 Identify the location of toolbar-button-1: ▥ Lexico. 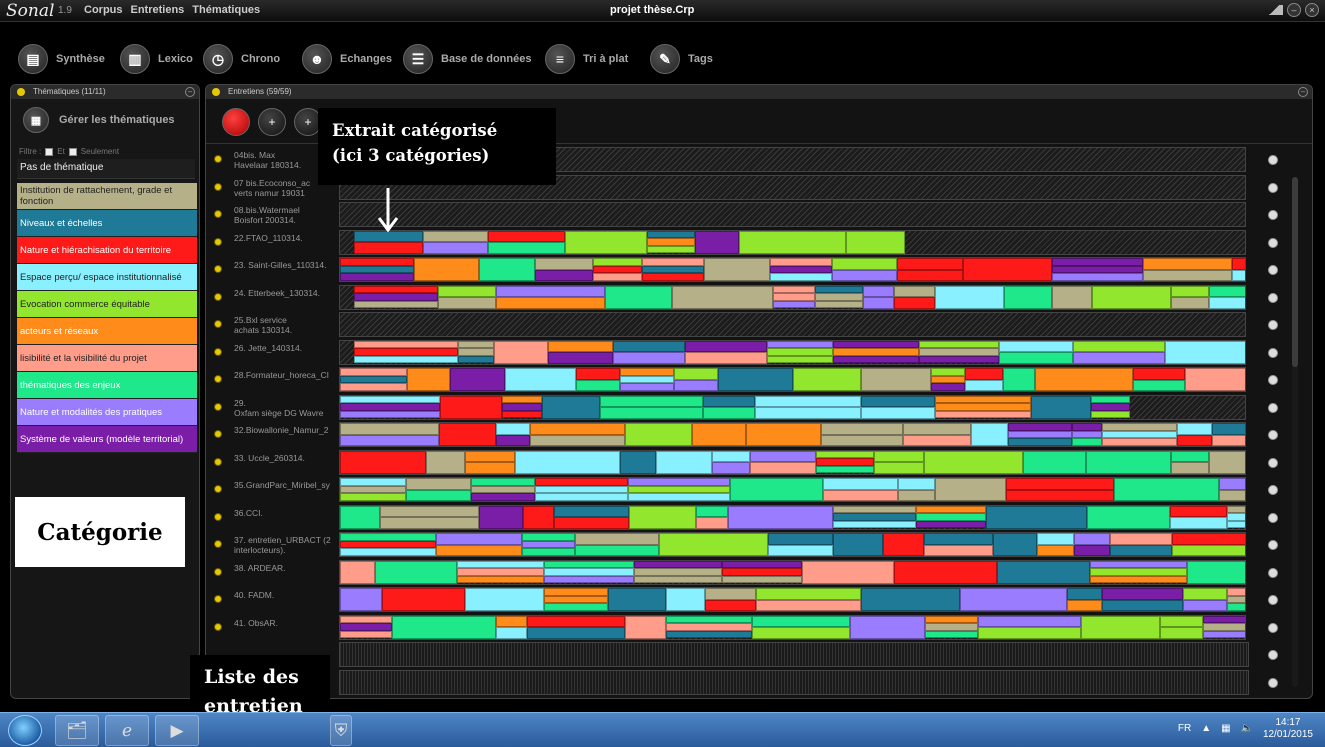
(156, 59).